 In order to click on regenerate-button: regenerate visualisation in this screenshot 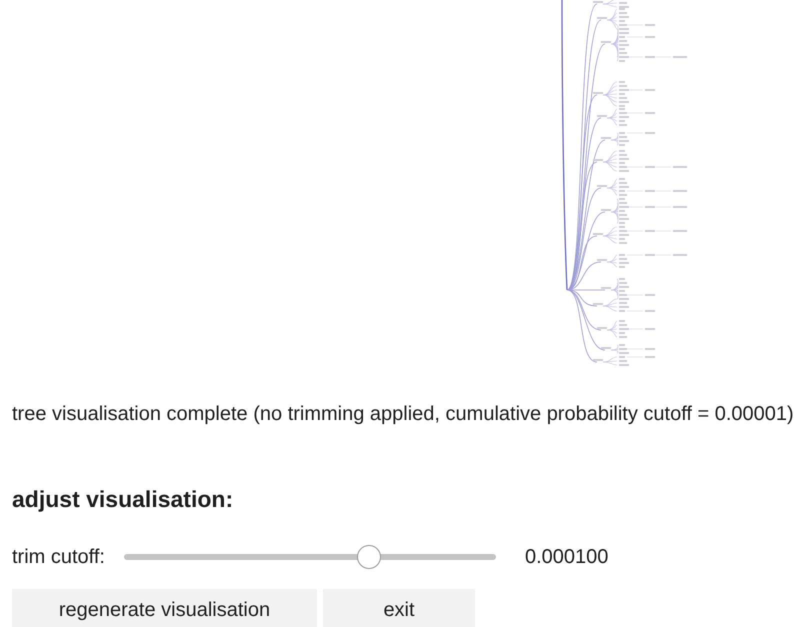, I will do `click(164, 608)`.